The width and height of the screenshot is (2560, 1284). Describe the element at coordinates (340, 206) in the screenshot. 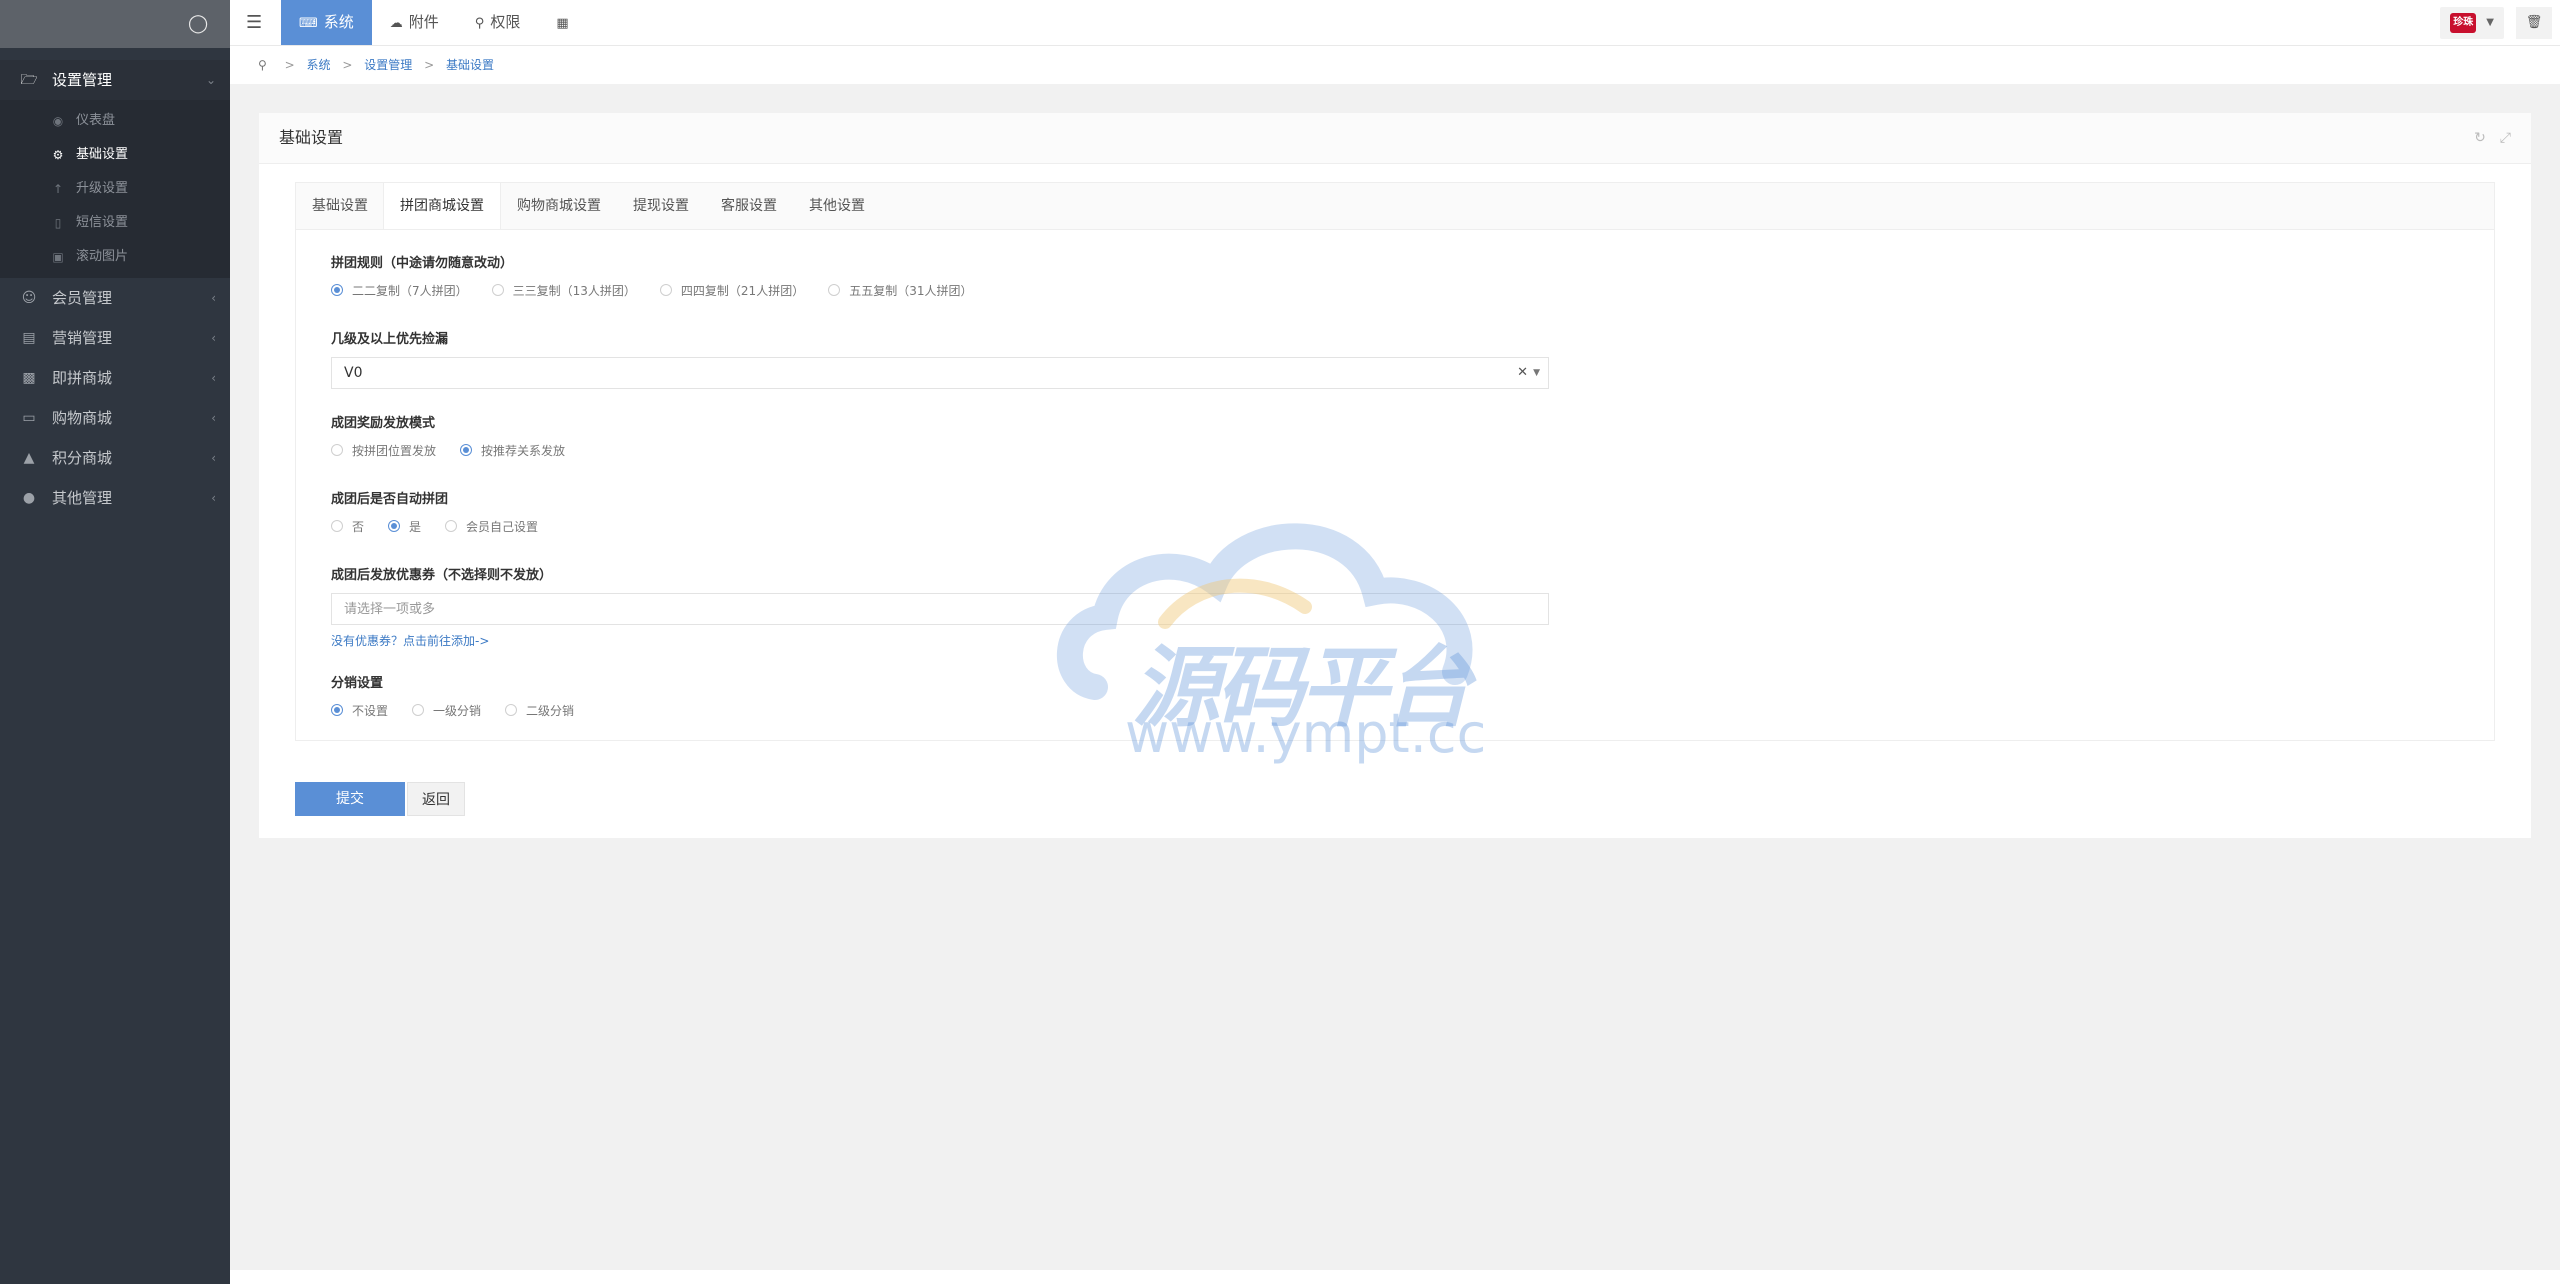

I see `tab-basic-settings: 基础设置` at that location.